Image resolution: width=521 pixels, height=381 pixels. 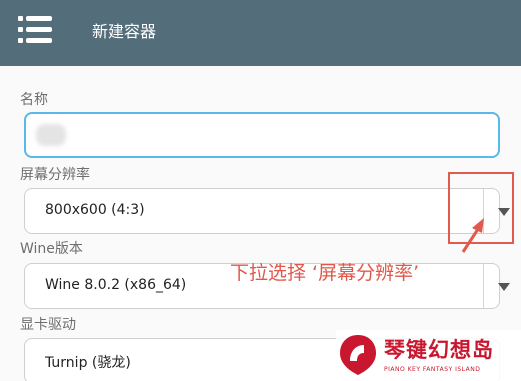 I want to click on watermark-subtitle: PIANO KEY FANTASY ISLAND, so click(x=432, y=369).